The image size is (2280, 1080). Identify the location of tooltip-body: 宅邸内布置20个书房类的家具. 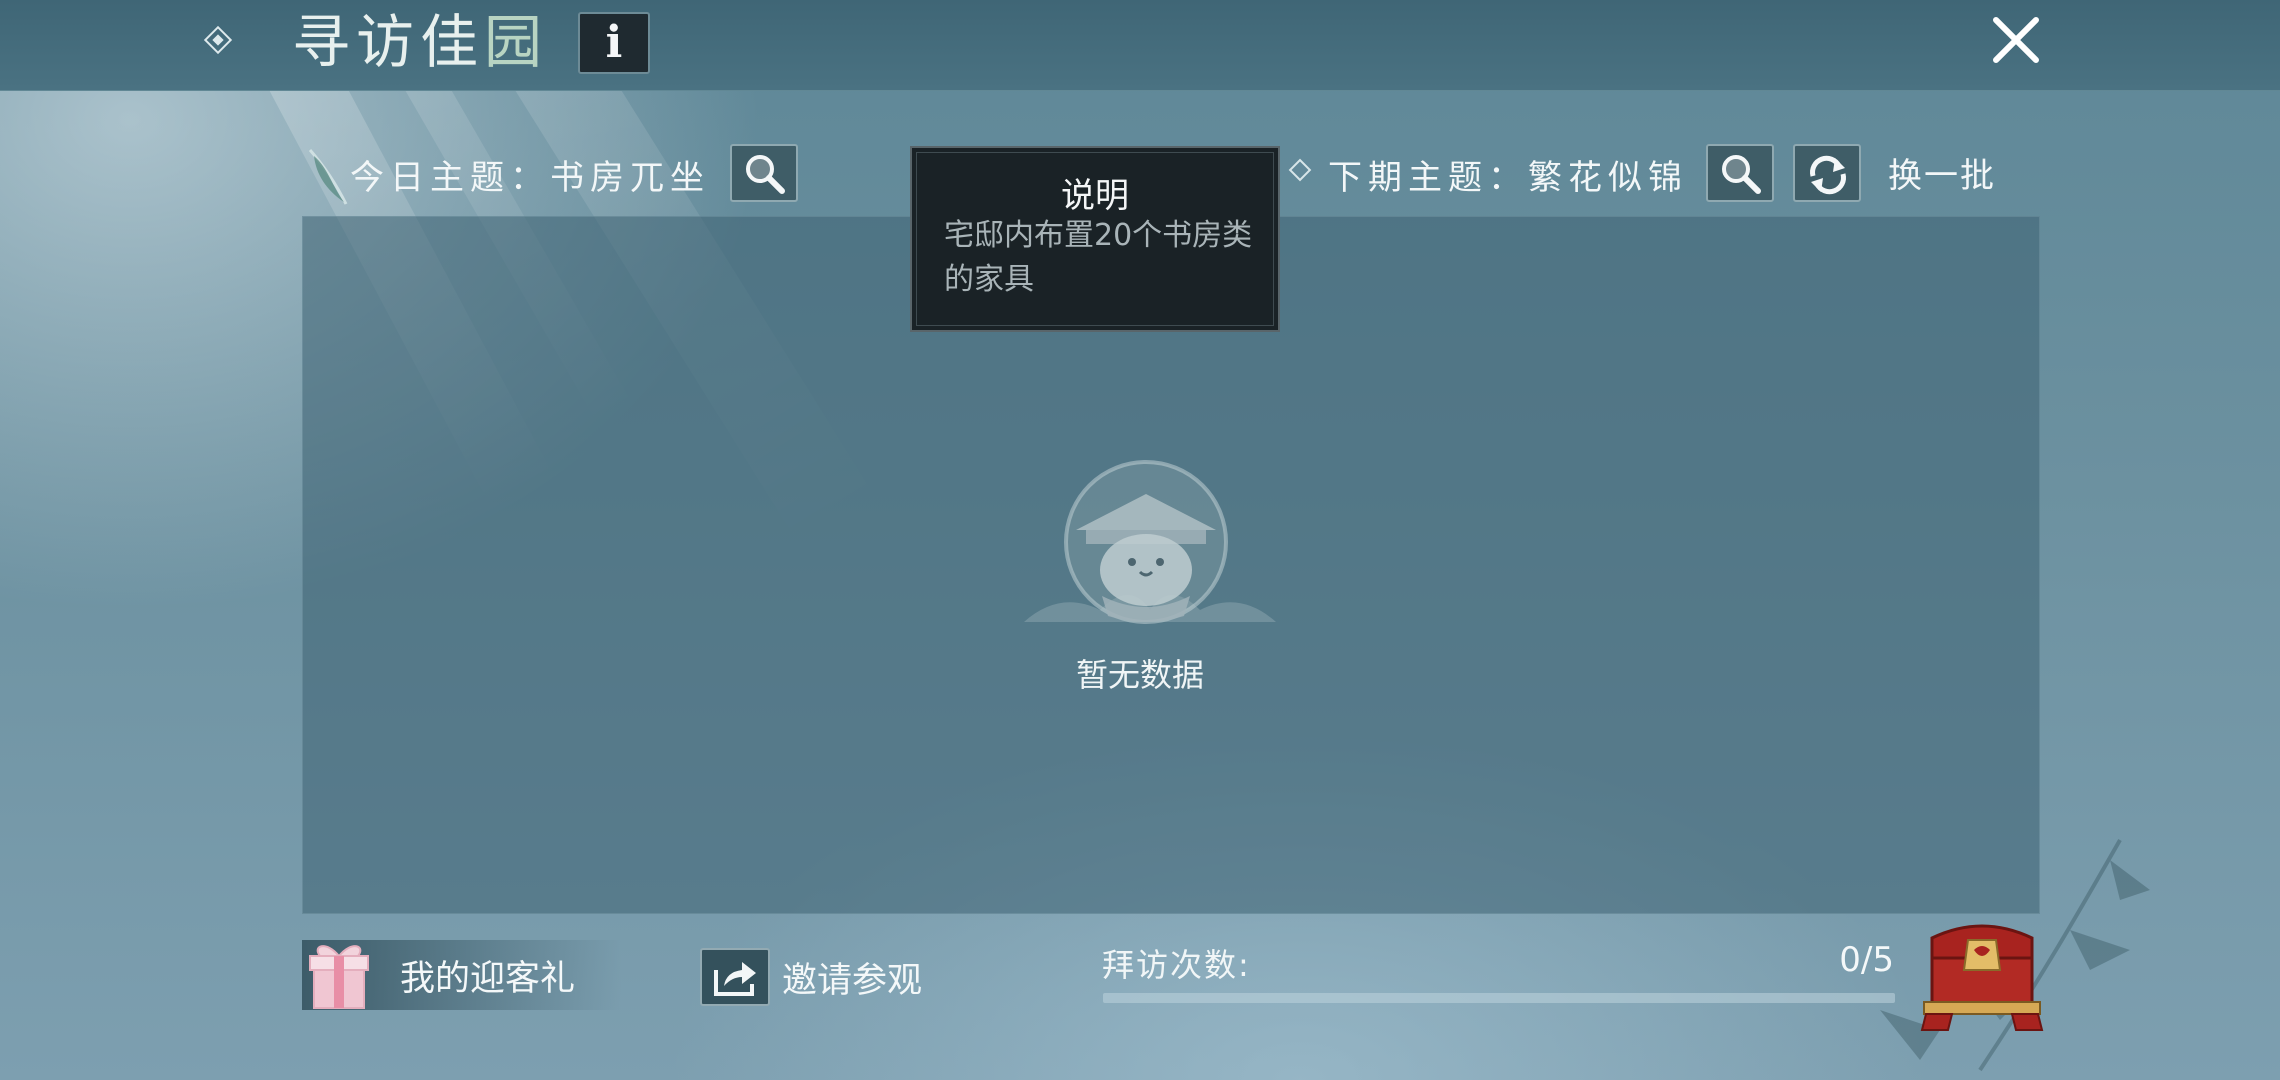
(1098, 257).